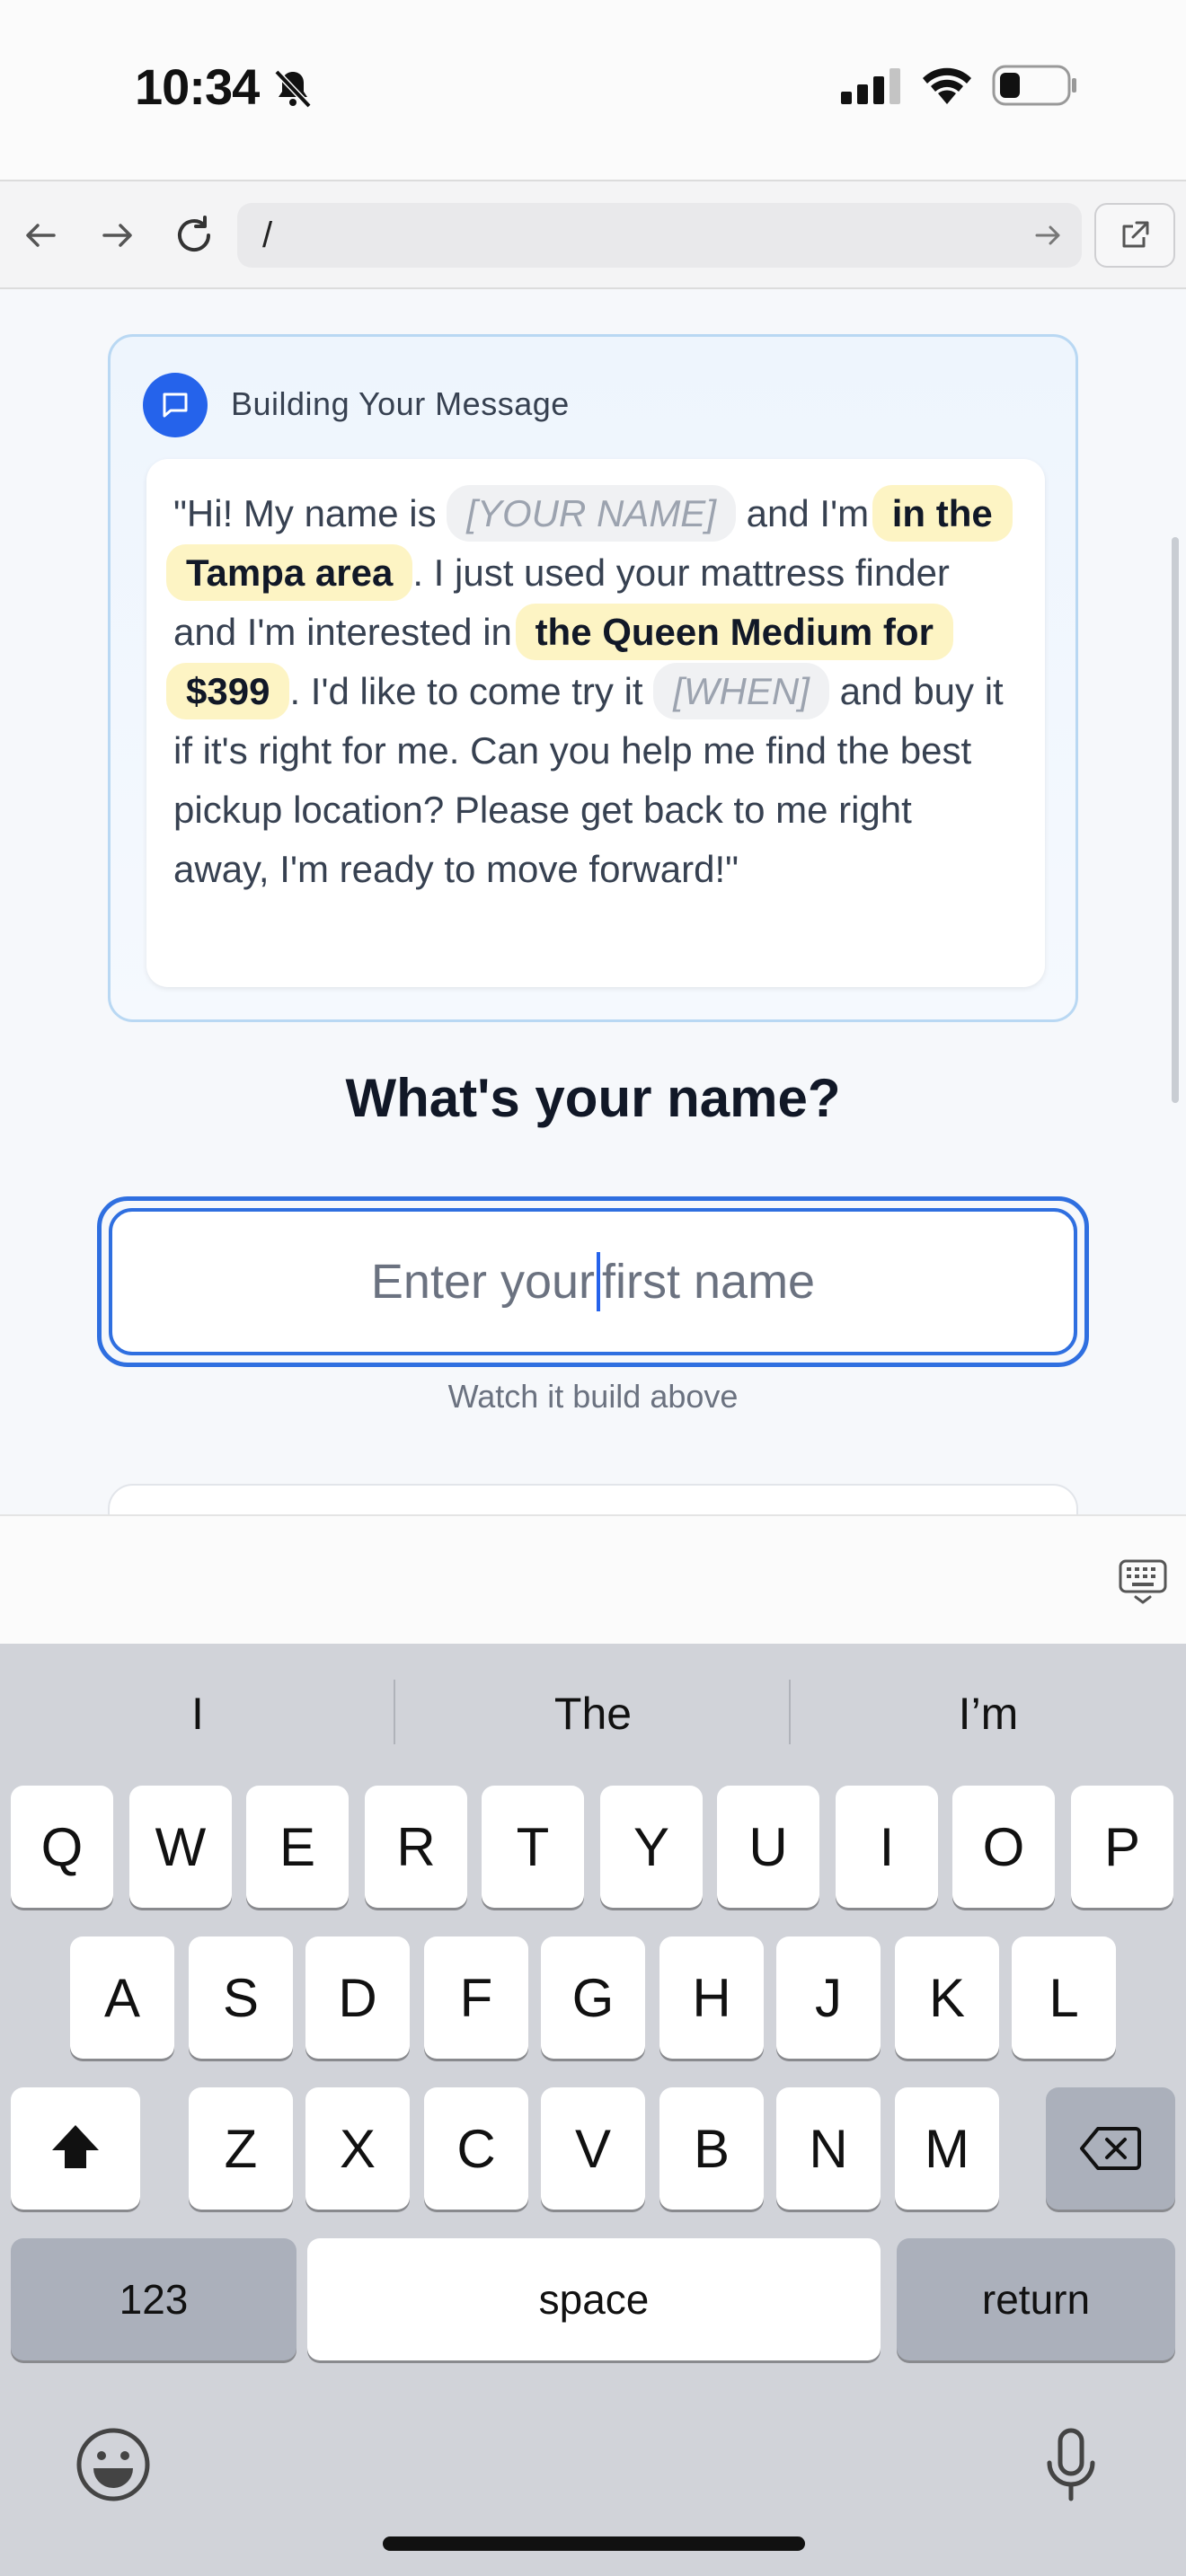  I want to click on reload-button, so click(194, 235).